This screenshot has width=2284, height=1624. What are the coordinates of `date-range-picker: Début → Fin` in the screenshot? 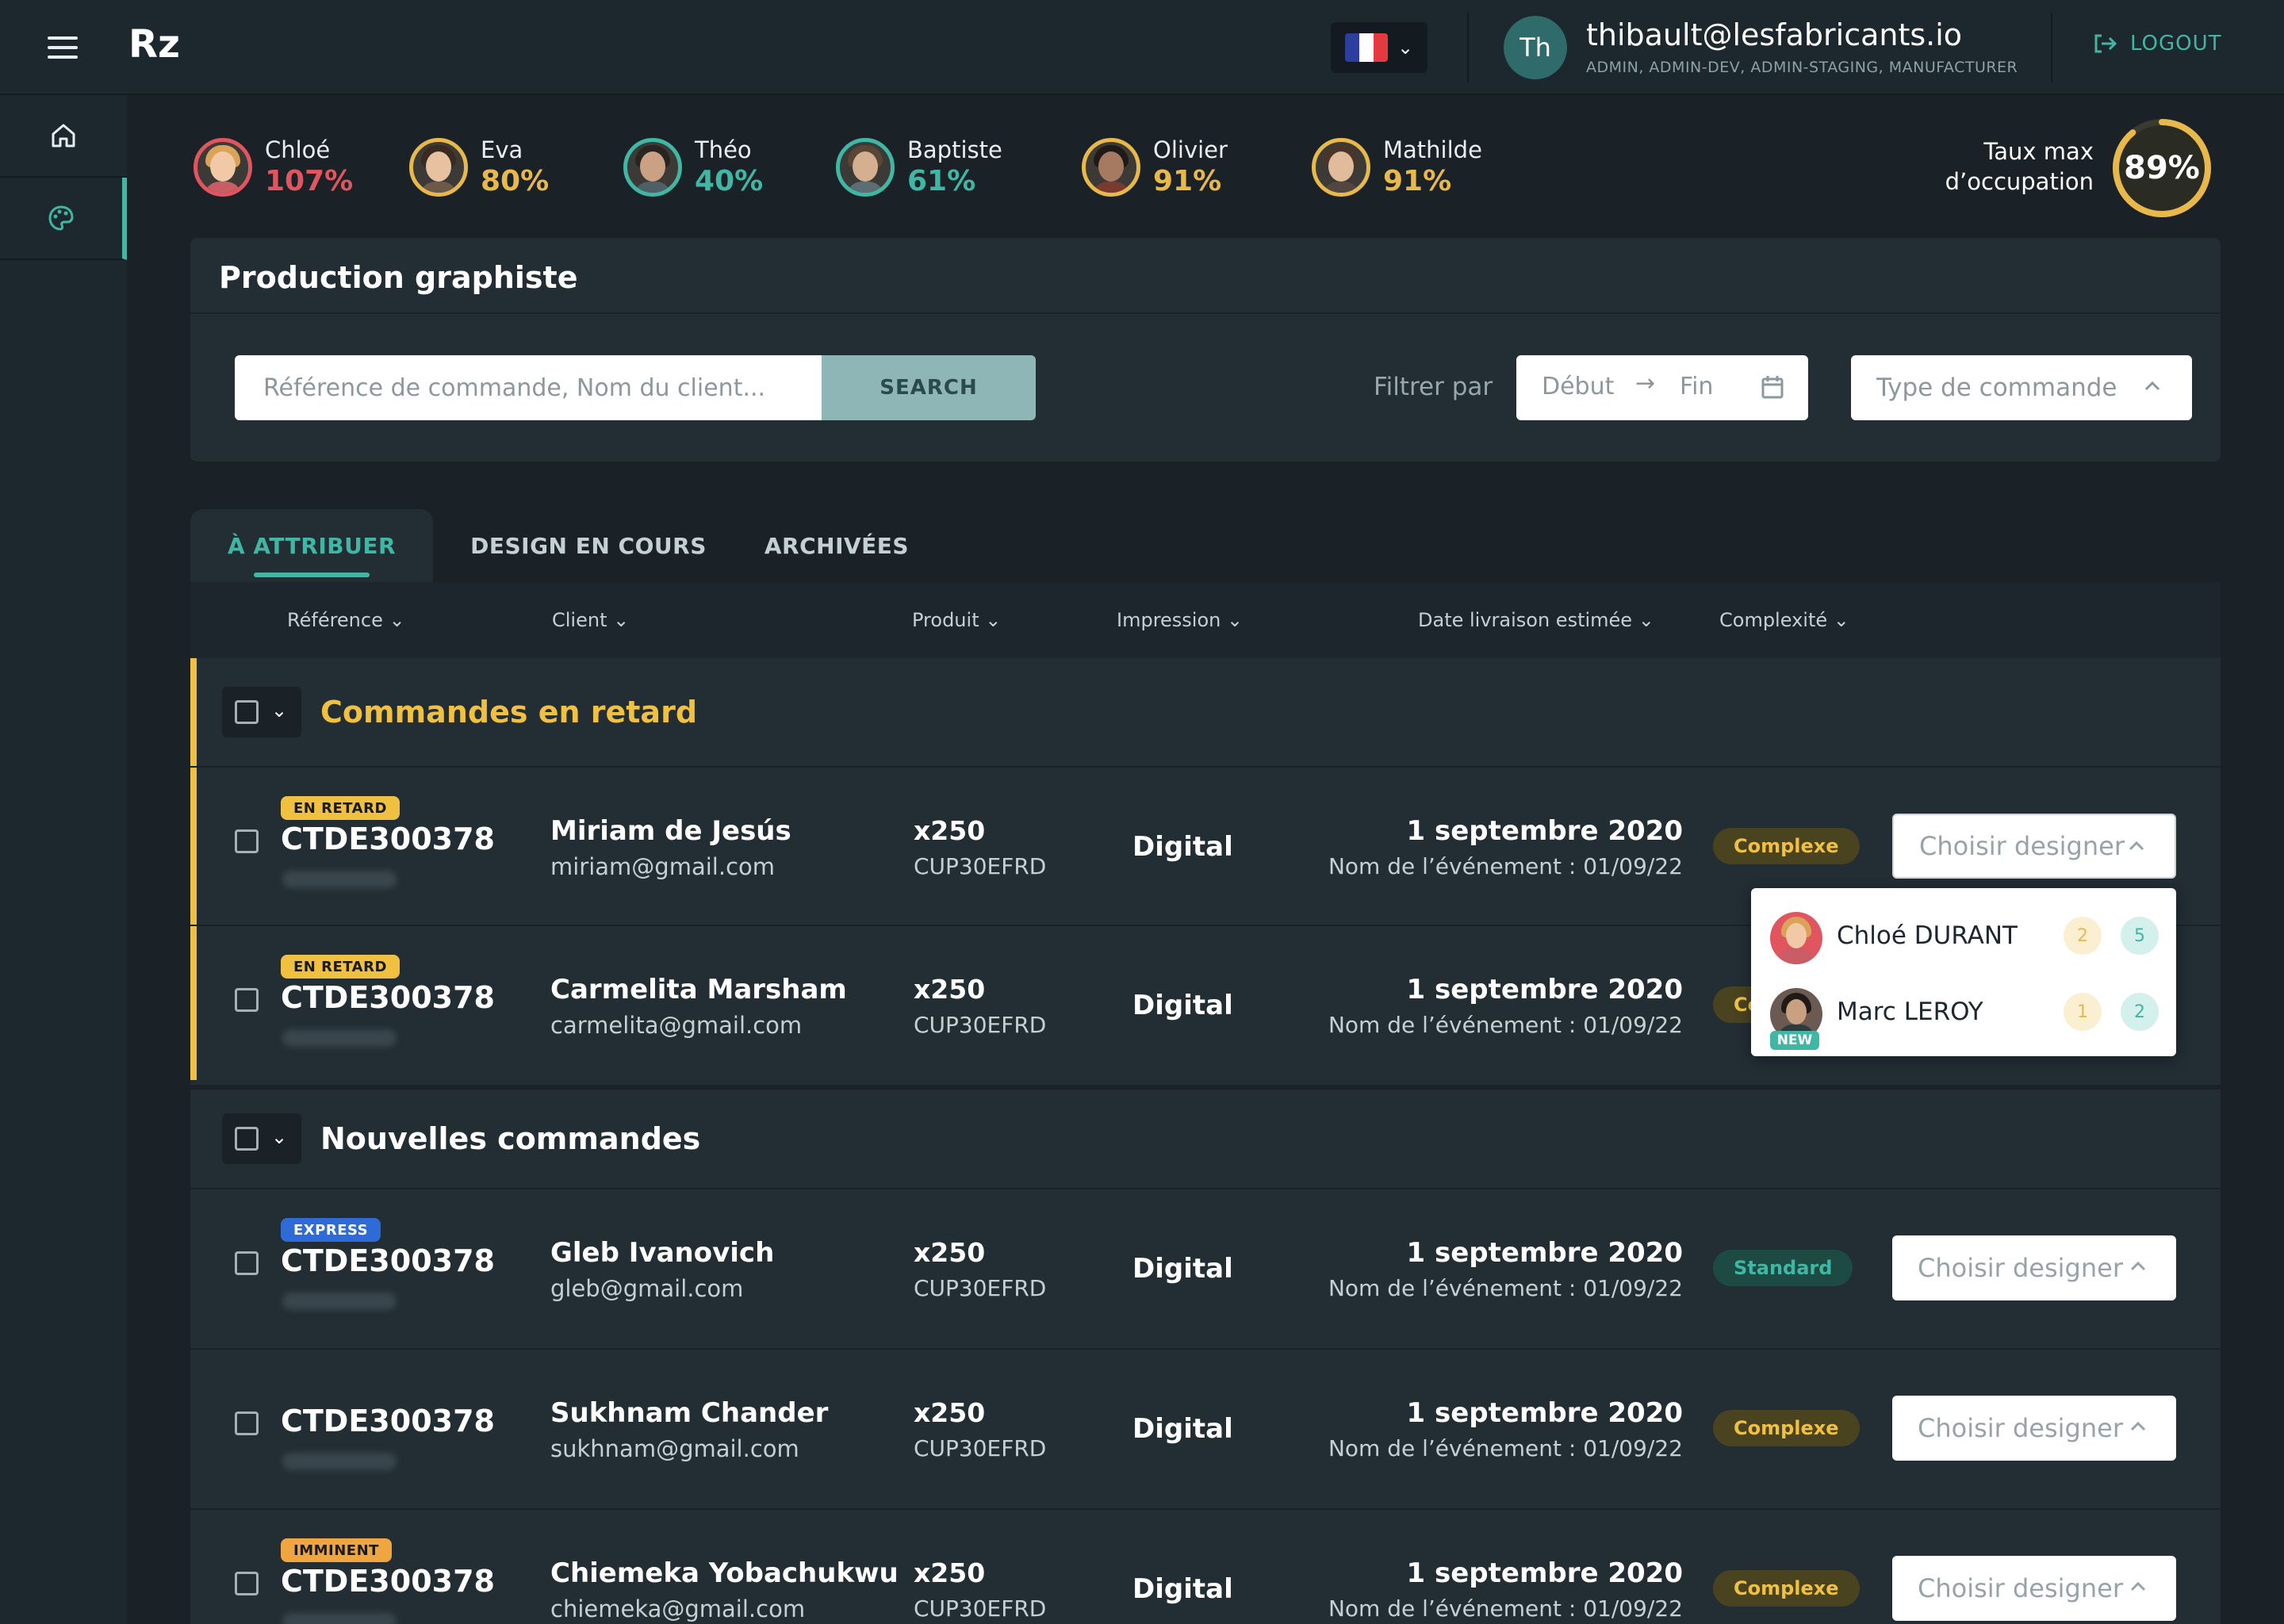 It's located at (1662, 387).